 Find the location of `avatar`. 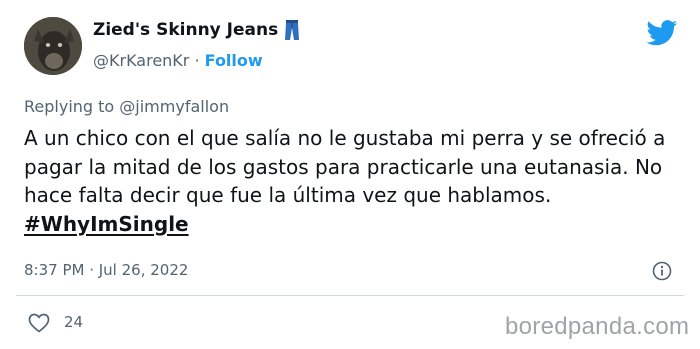

avatar is located at coordinates (53, 46).